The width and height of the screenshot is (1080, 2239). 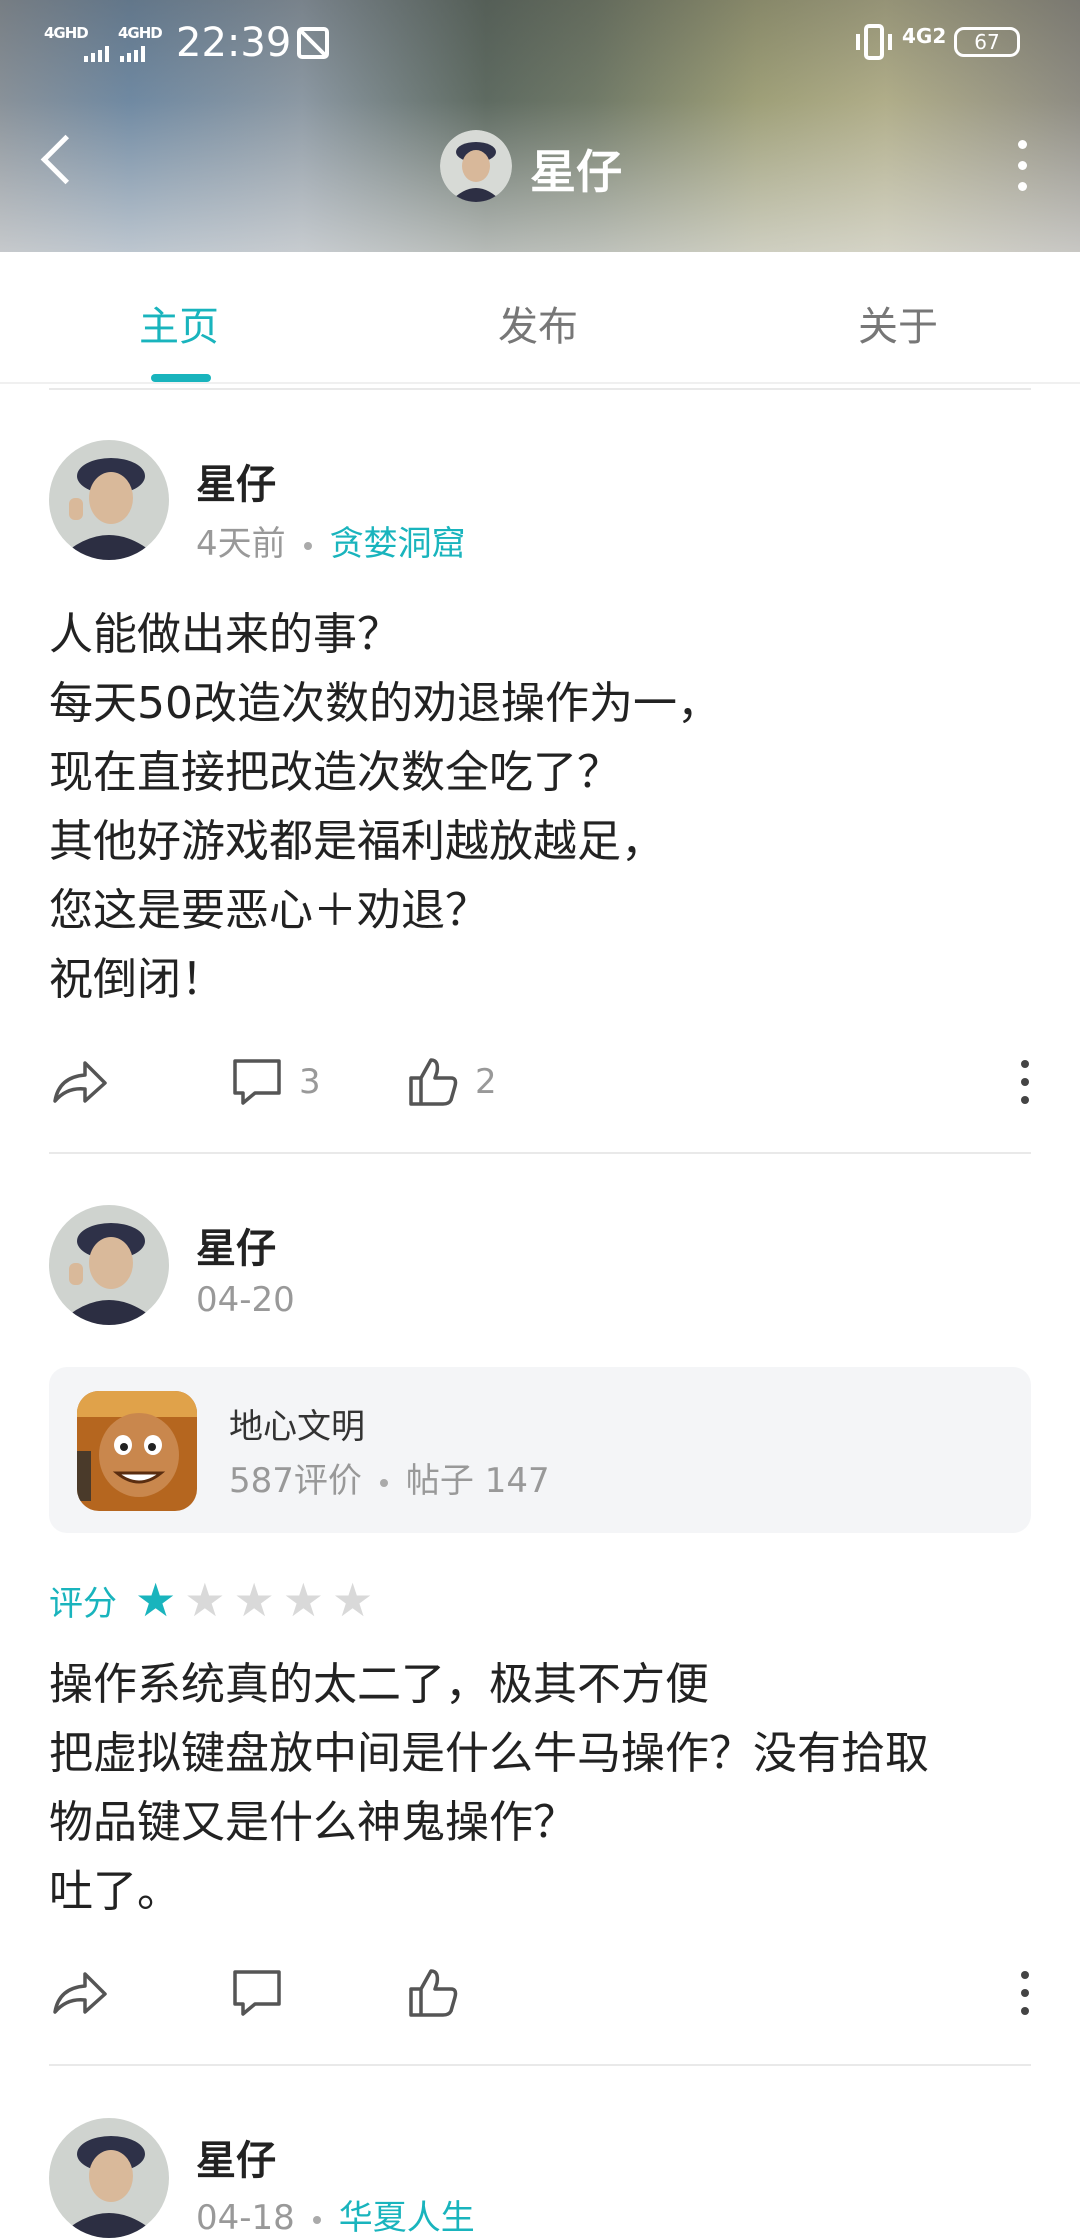 What do you see at coordinates (310, 1082) in the screenshot?
I see `comment-count: 3` at bounding box center [310, 1082].